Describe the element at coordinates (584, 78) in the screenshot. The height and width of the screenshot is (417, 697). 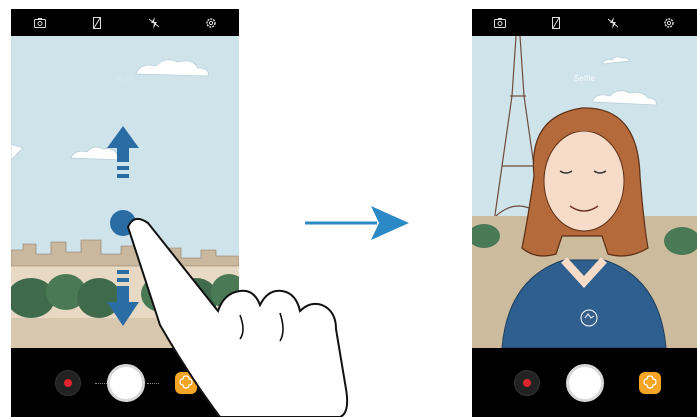
I see `mode-label-selfie: Selfie` at that location.